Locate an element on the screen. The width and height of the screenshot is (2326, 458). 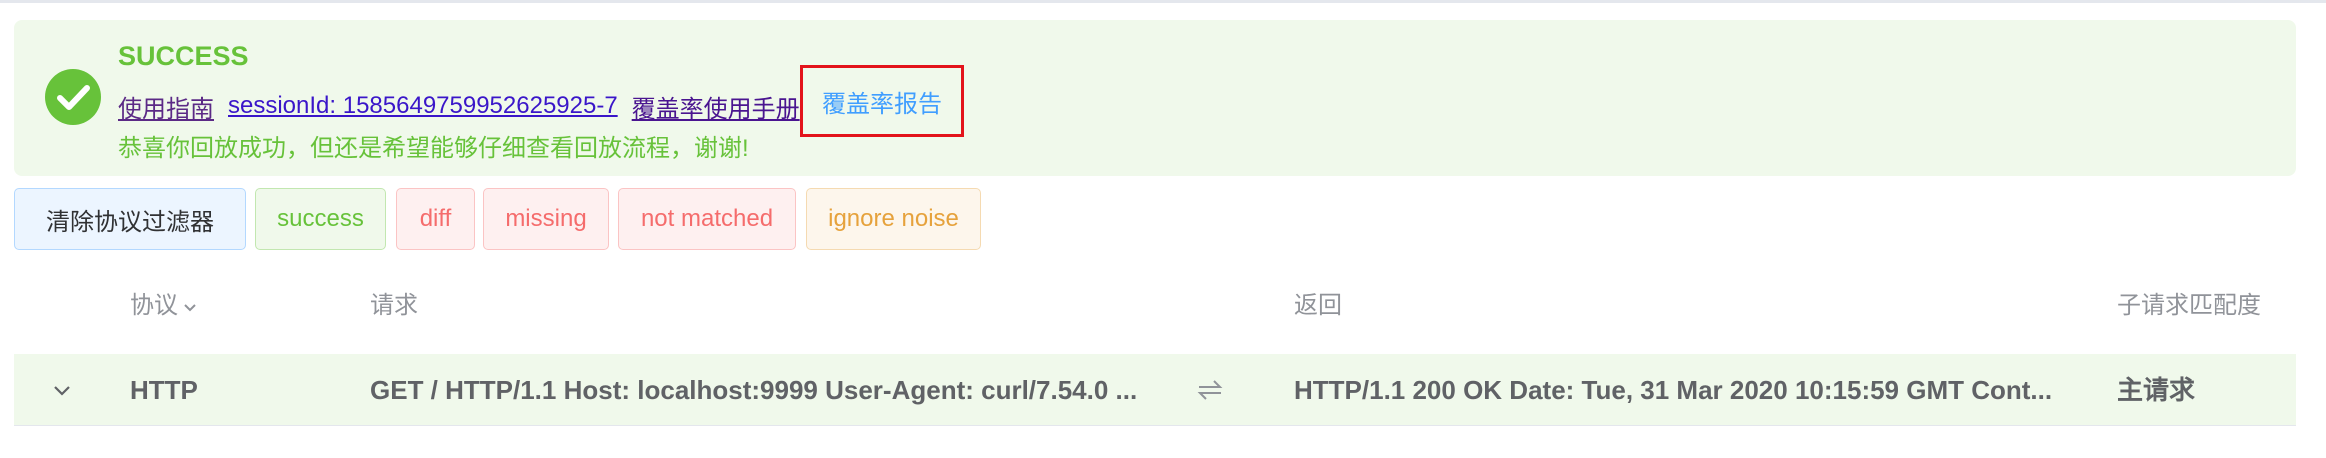
alert-description: 恭喜你回放成功，但还是希望能够仔细查看回放流程，谢谢! is located at coordinates (433, 148).